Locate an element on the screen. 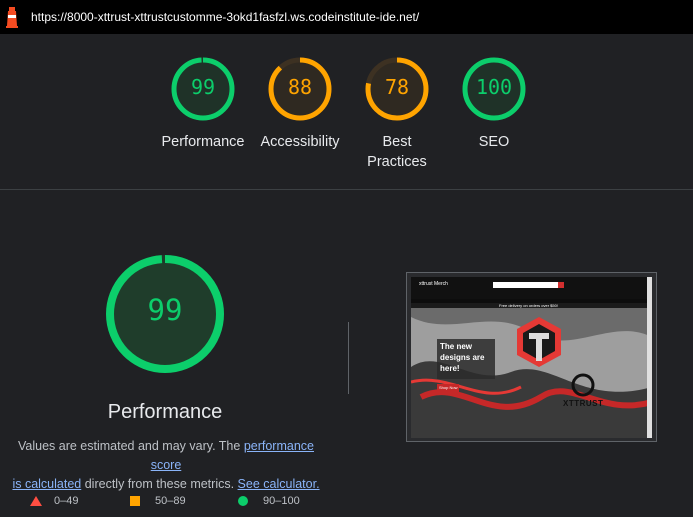  gauge-score: 99 is located at coordinates (203, 87).